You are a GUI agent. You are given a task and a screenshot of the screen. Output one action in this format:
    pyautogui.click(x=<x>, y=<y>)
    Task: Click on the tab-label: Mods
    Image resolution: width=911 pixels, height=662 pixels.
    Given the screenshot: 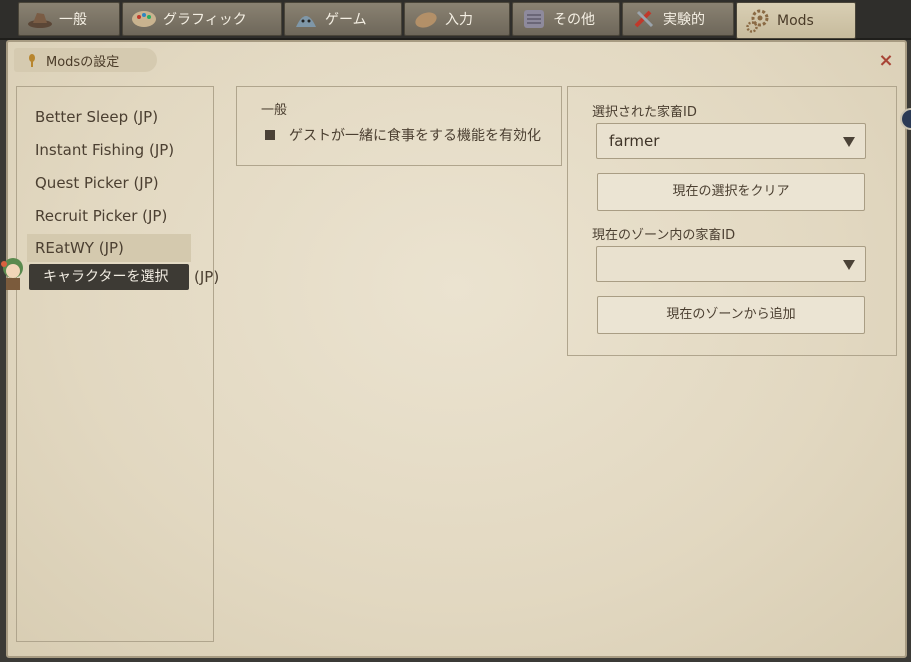 What is the action you would take?
    pyautogui.click(x=795, y=20)
    